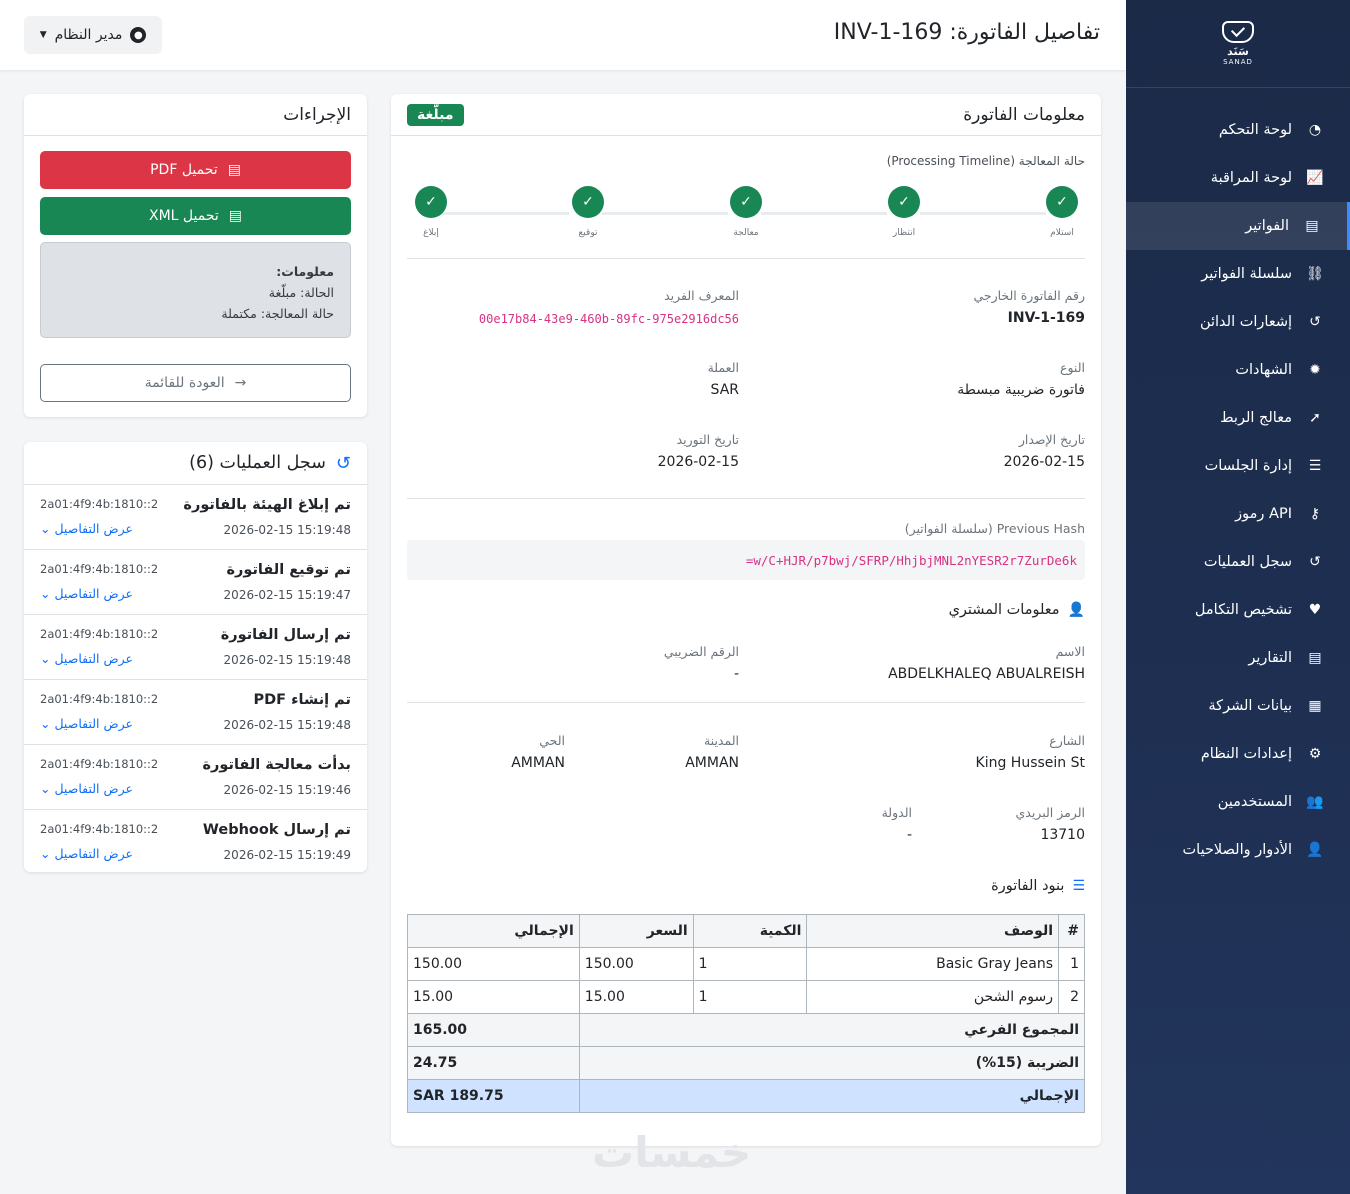 The width and height of the screenshot is (1350, 1194). I want to click on supply-date: 2026-02-15, so click(698, 462).